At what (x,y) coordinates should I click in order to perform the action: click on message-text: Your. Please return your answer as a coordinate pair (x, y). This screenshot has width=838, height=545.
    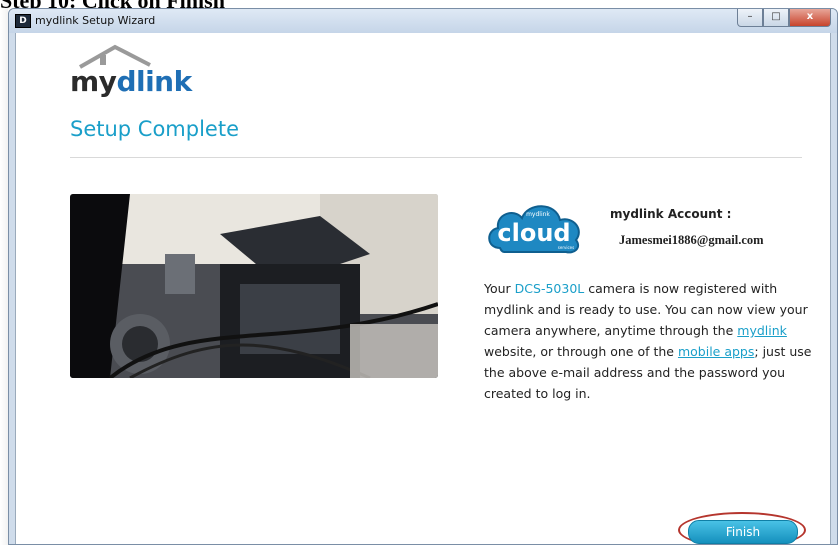
    Looking at the image, I should click on (499, 288).